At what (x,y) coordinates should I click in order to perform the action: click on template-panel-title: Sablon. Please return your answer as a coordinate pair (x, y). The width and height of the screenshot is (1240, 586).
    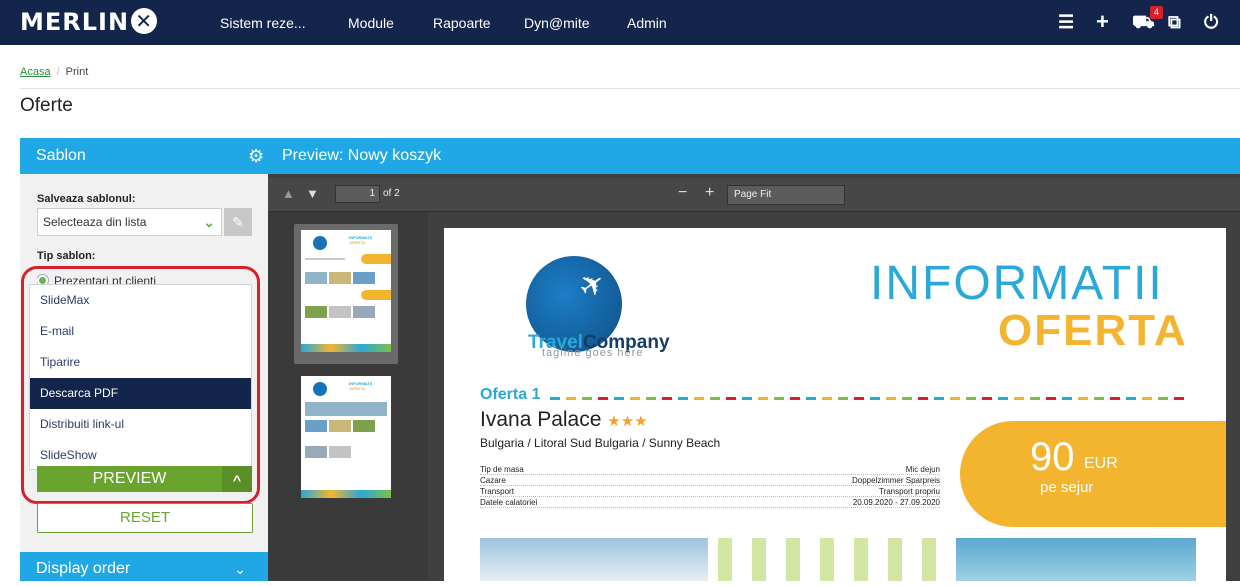
    Looking at the image, I should click on (61, 155).